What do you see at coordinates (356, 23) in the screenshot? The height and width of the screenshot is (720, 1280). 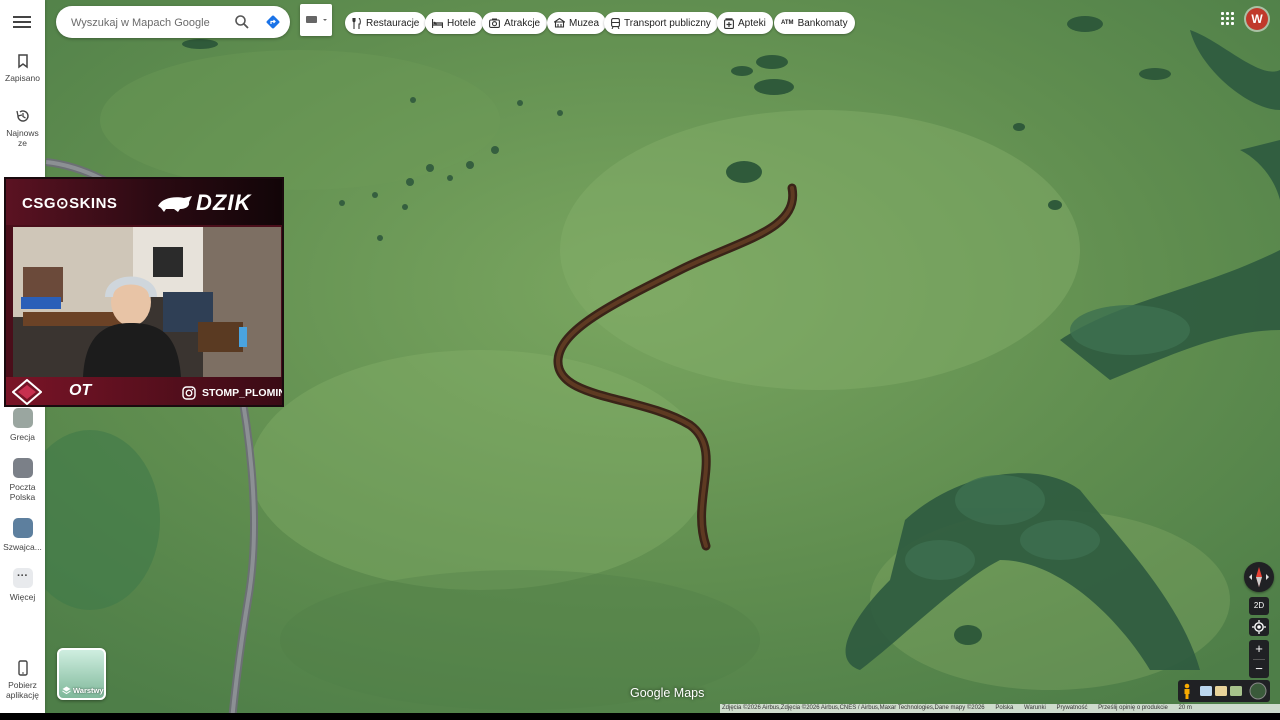 I see `restaurant-icon` at bounding box center [356, 23].